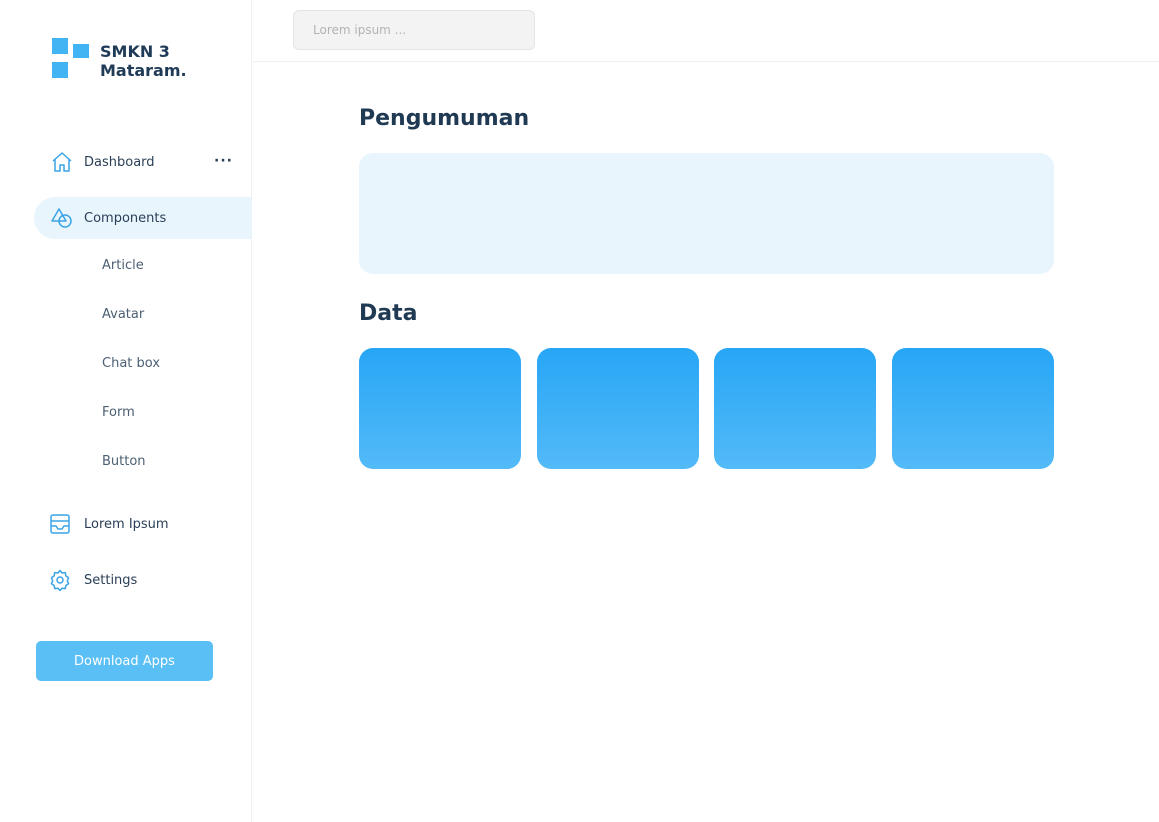  Describe the element at coordinates (123, 265) in the screenshot. I see `sub-item-article: Article` at that location.